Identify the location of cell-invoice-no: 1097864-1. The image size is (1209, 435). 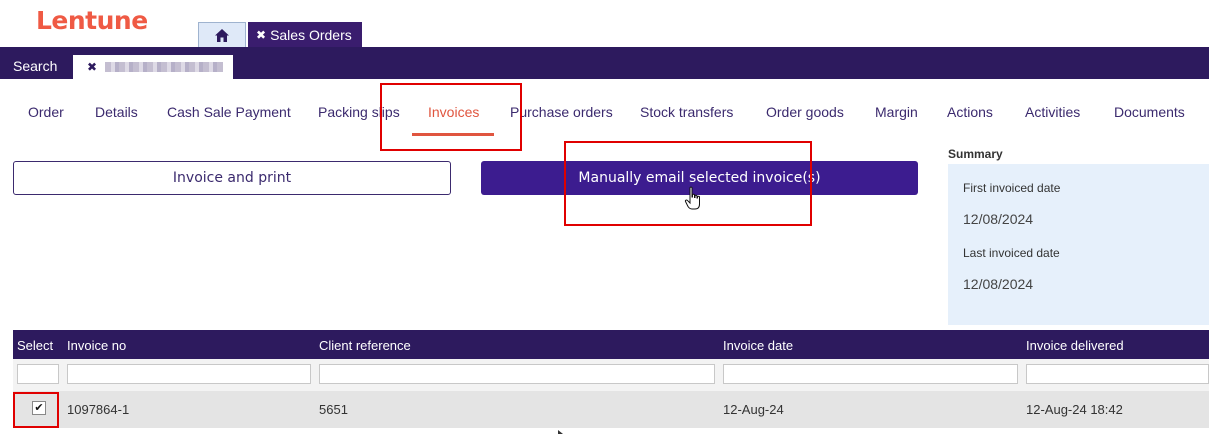
(98, 409).